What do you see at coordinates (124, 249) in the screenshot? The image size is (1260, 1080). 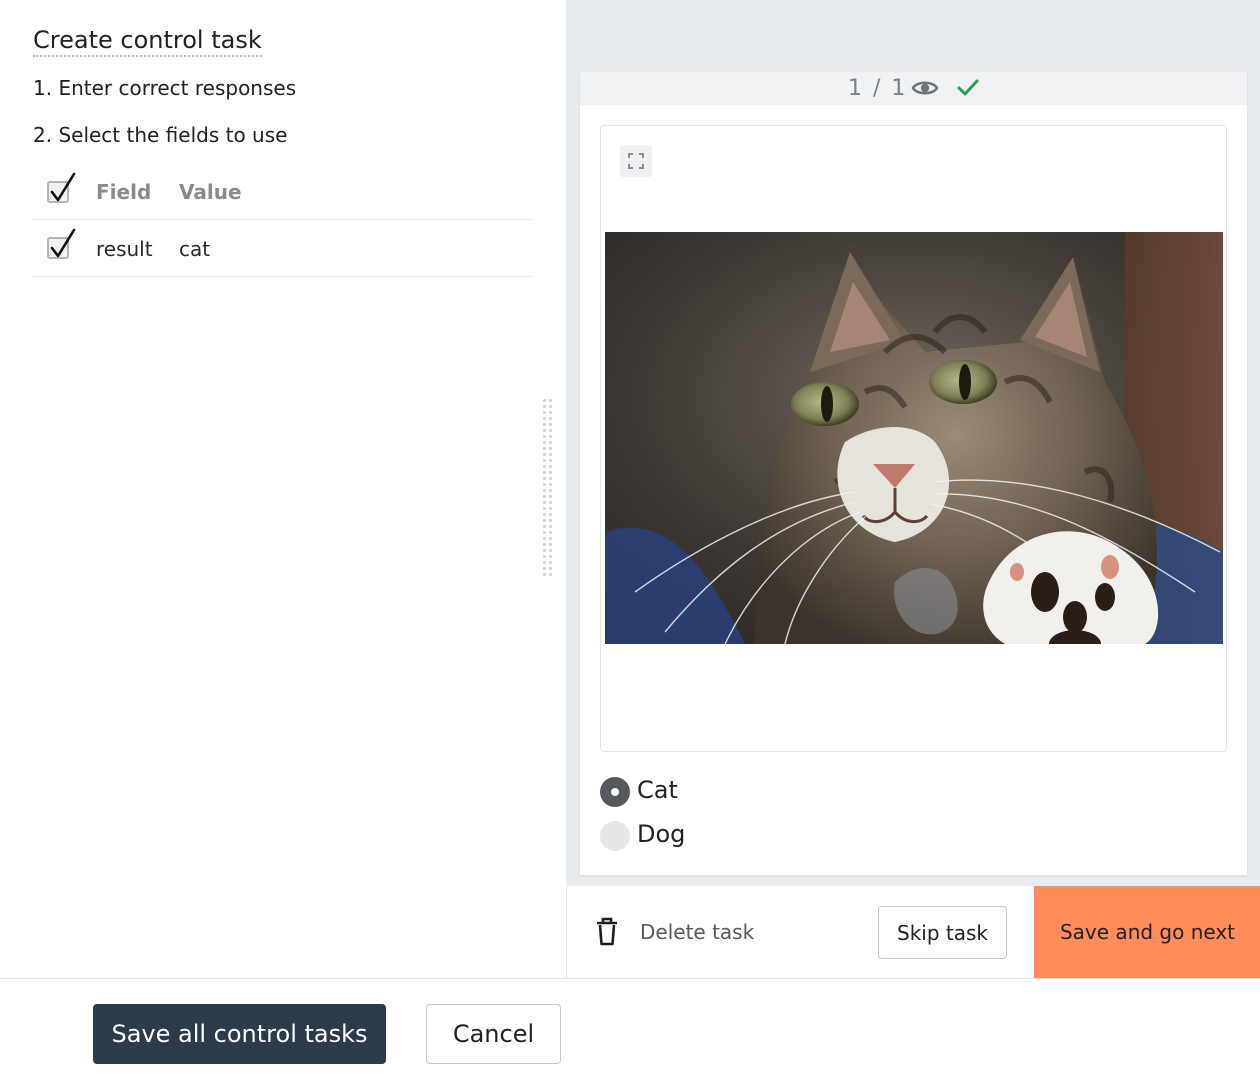 I see `row-field-name: result` at bounding box center [124, 249].